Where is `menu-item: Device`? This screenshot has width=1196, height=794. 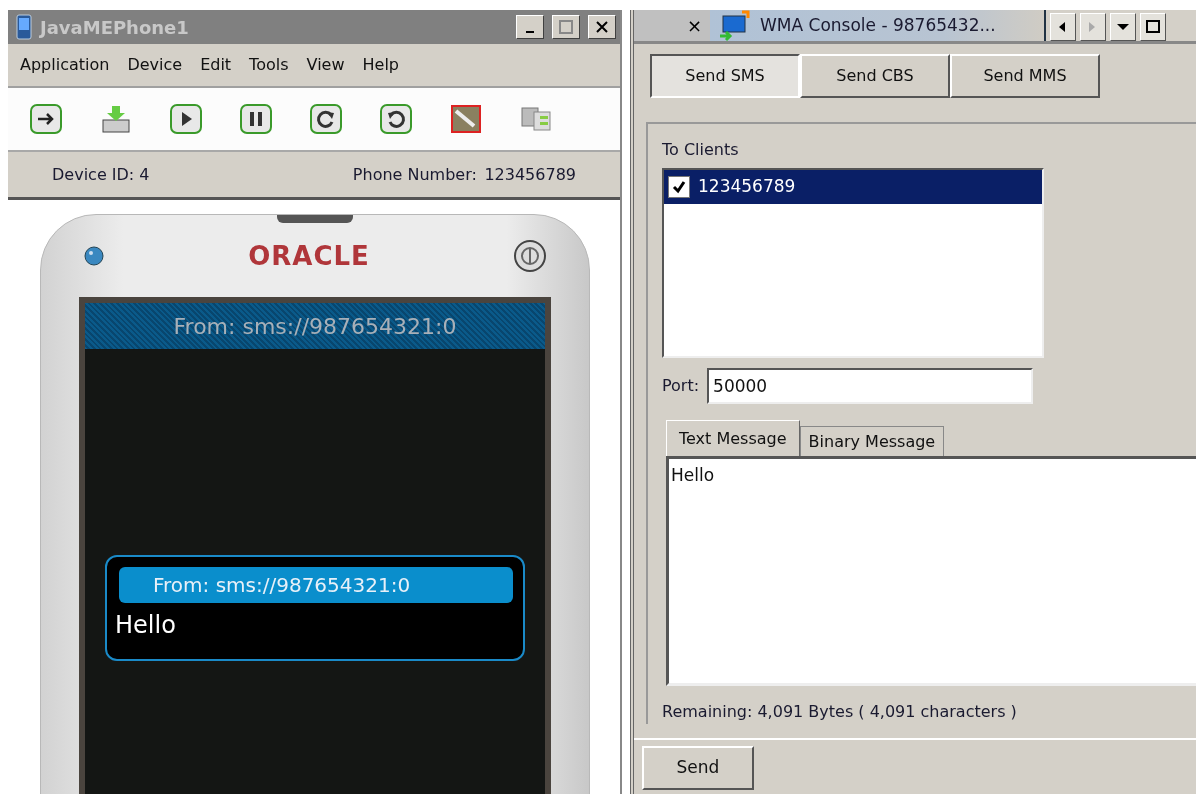
menu-item: Device is located at coordinates (155, 65).